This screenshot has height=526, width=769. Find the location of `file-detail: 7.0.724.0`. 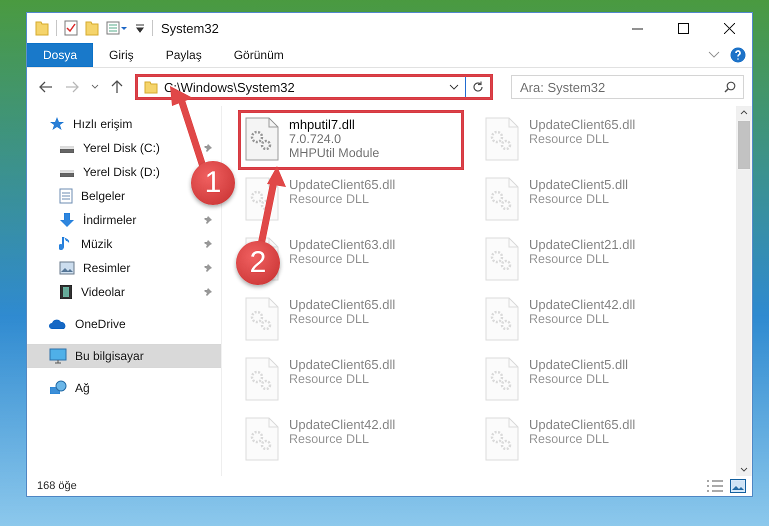

file-detail: 7.0.724.0 is located at coordinates (315, 139).